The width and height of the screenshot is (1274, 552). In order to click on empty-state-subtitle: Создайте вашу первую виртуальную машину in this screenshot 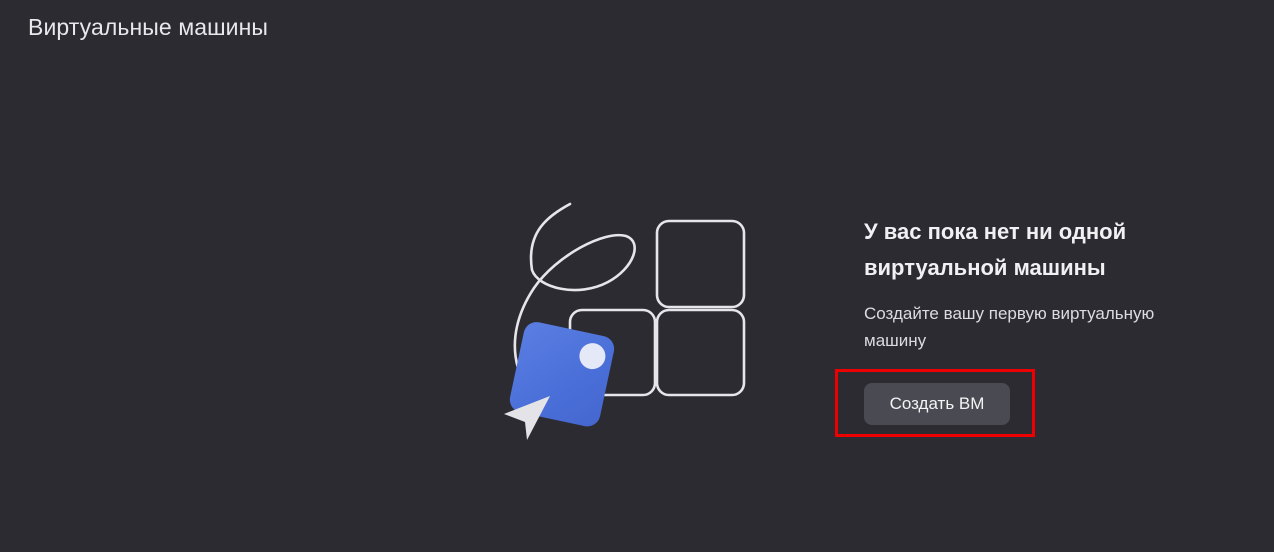, I will do `click(1009, 327)`.